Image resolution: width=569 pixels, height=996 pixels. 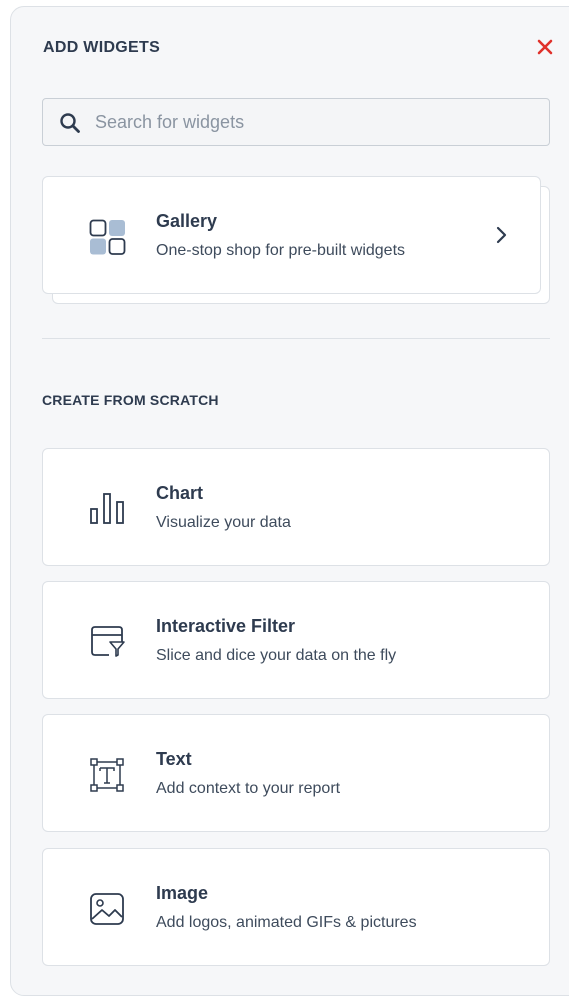 I want to click on close-button, so click(x=545, y=47).